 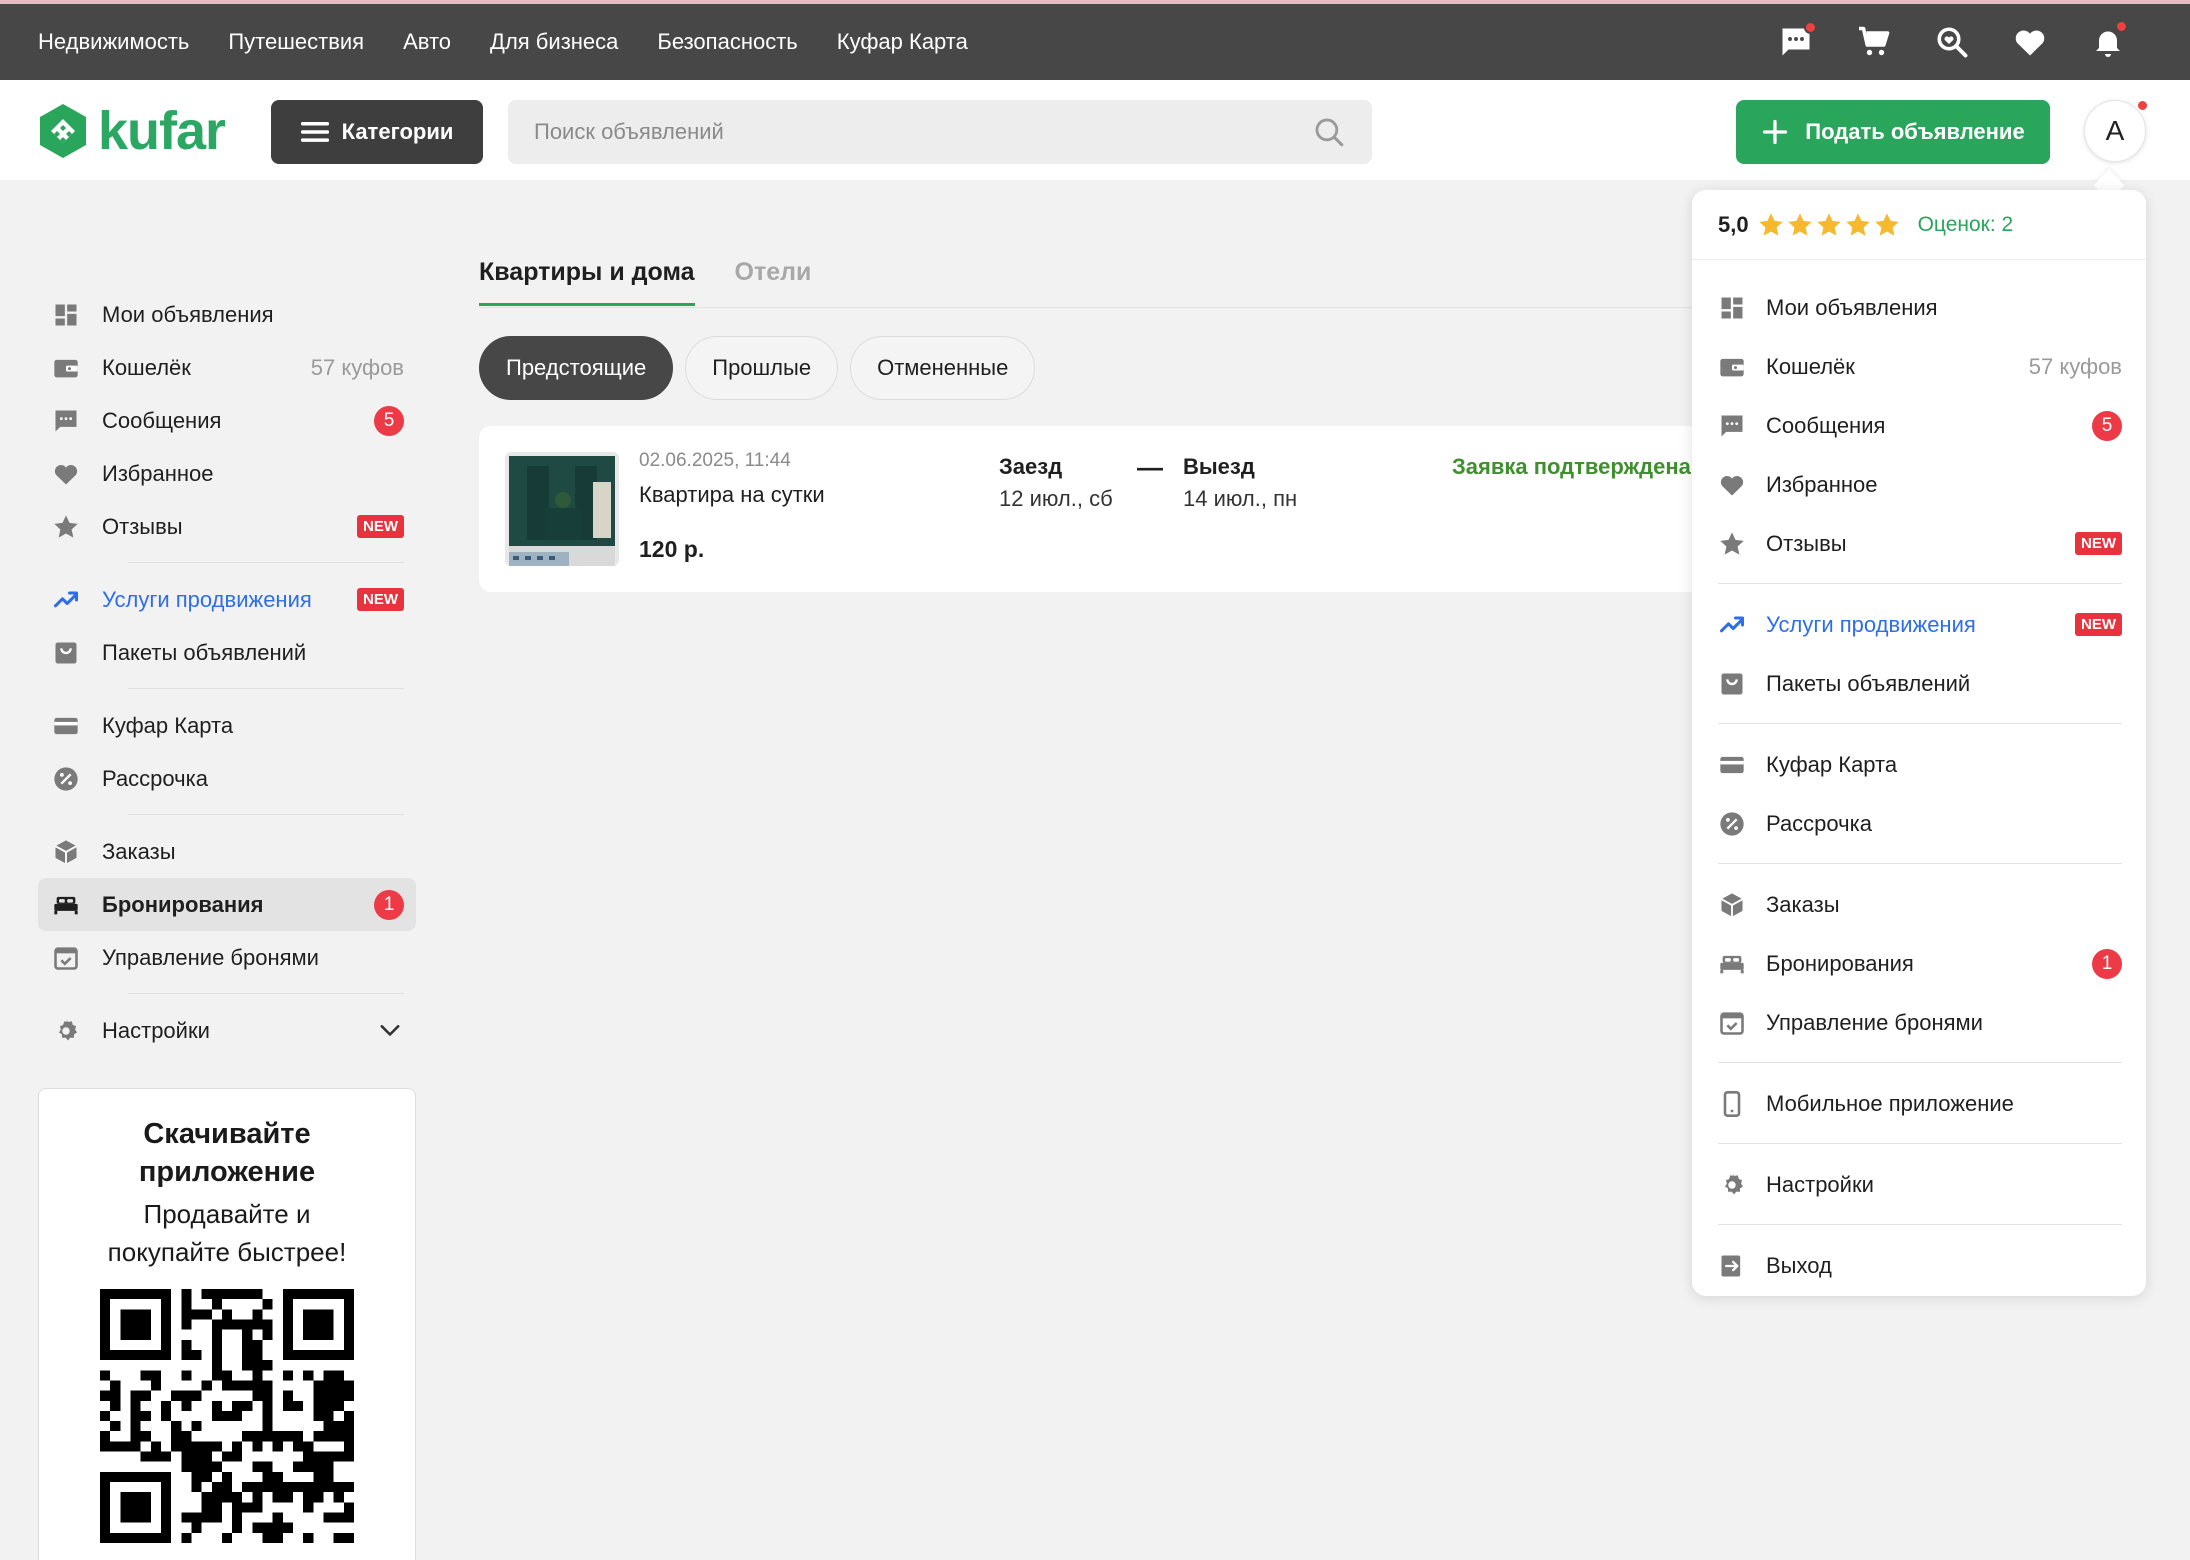 I want to click on menu-item-label: Избранное, so click(x=1822, y=484).